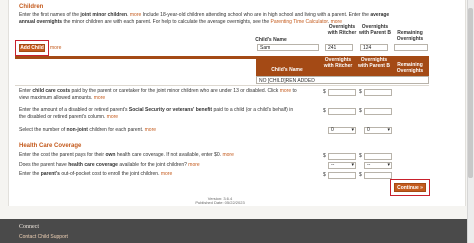 The width and height of the screenshot is (474, 243). I want to click on health-q2-more-link: more, so click(193, 165).